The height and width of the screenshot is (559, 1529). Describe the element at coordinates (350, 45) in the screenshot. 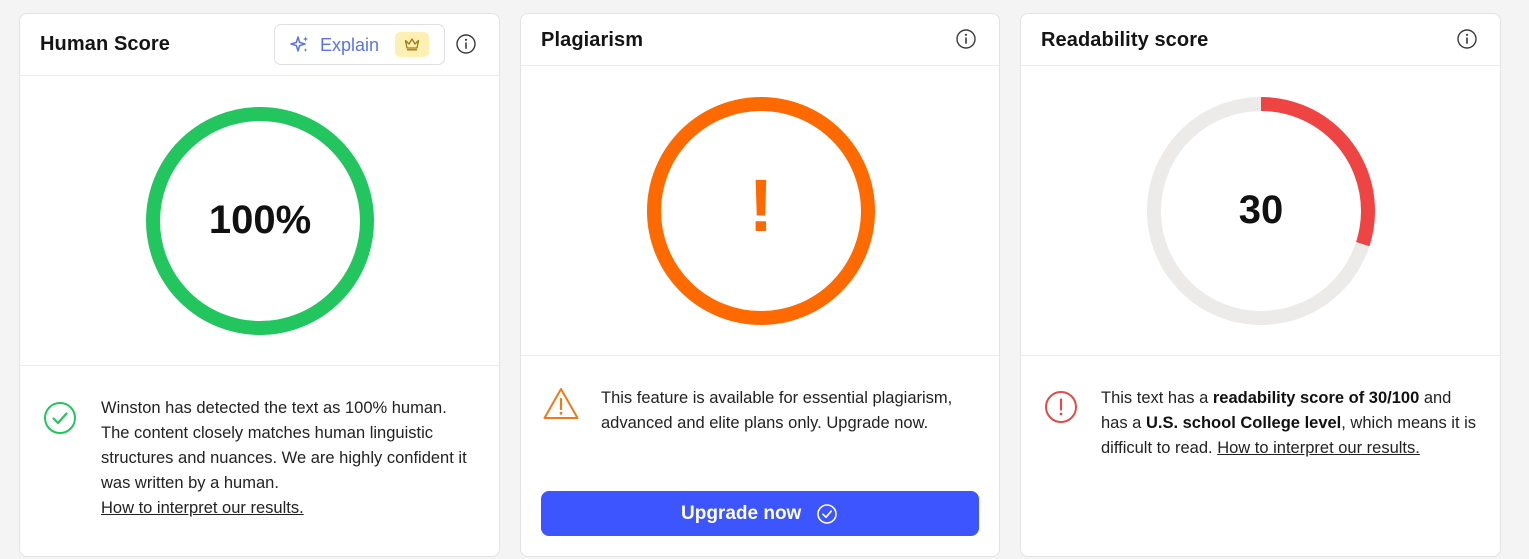

I see `explain-label: Explain` at that location.